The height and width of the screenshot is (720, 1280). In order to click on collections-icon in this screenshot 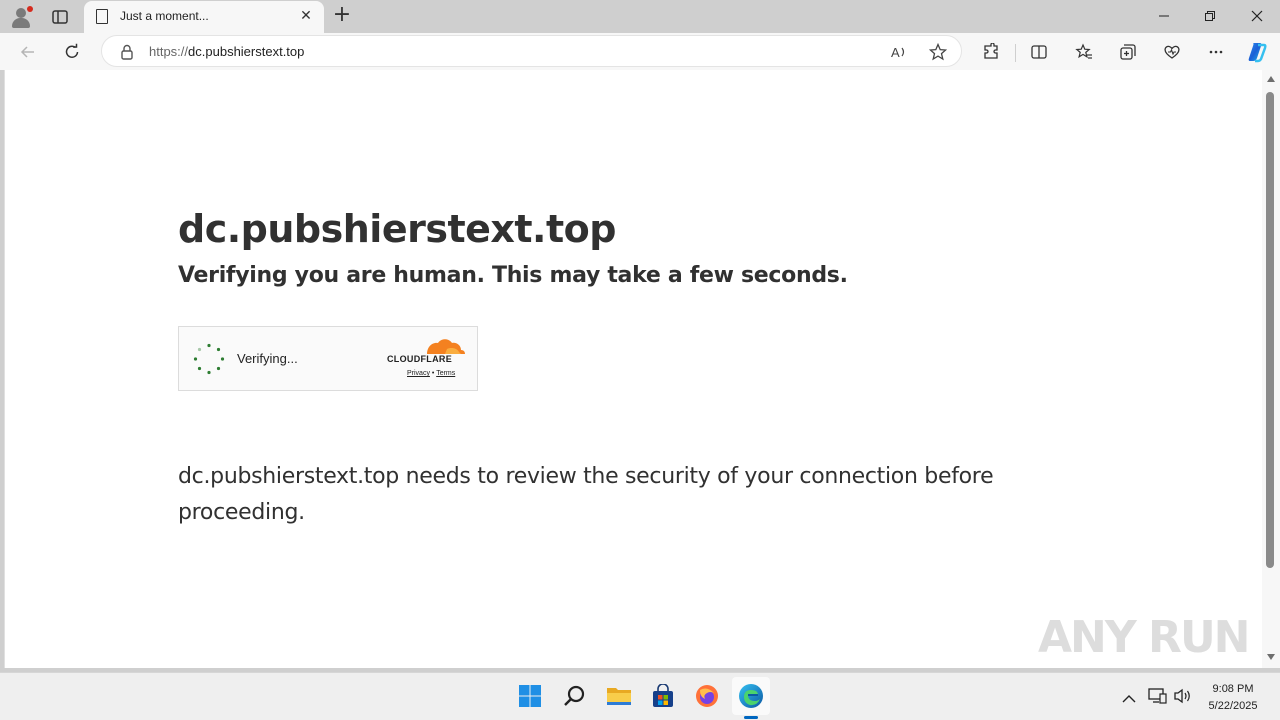, I will do `click(1128, 52)`.